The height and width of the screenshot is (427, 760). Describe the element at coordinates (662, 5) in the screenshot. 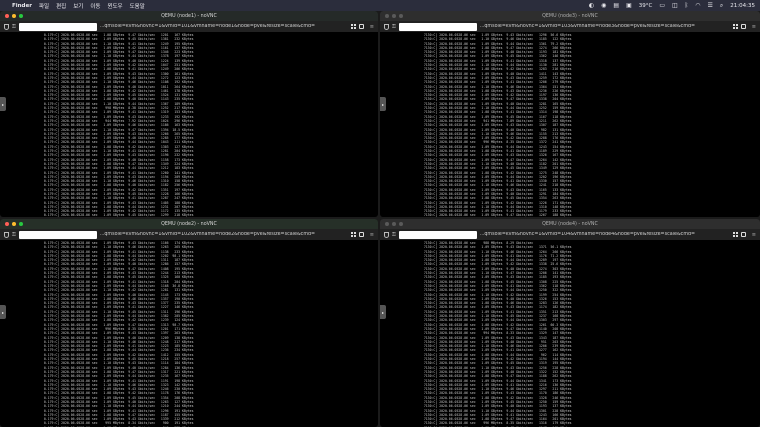

I see `battery-icon: ▭` at that location.